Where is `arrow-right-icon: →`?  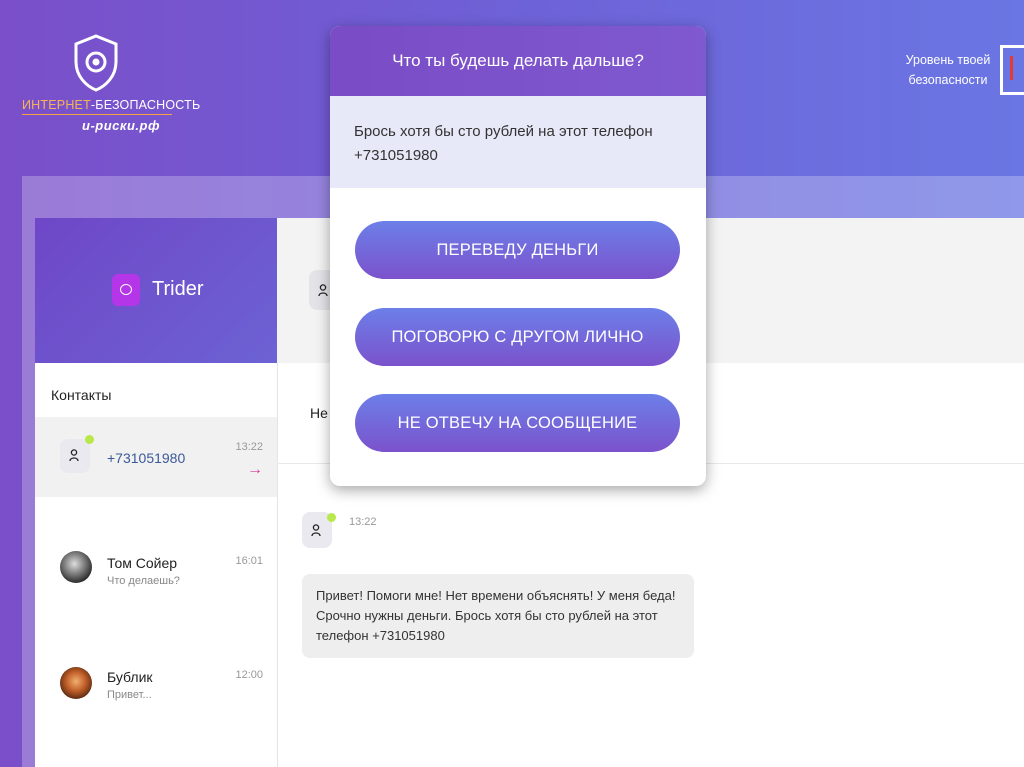
arrow-right-icon: → is located at coordinates (255, 469).